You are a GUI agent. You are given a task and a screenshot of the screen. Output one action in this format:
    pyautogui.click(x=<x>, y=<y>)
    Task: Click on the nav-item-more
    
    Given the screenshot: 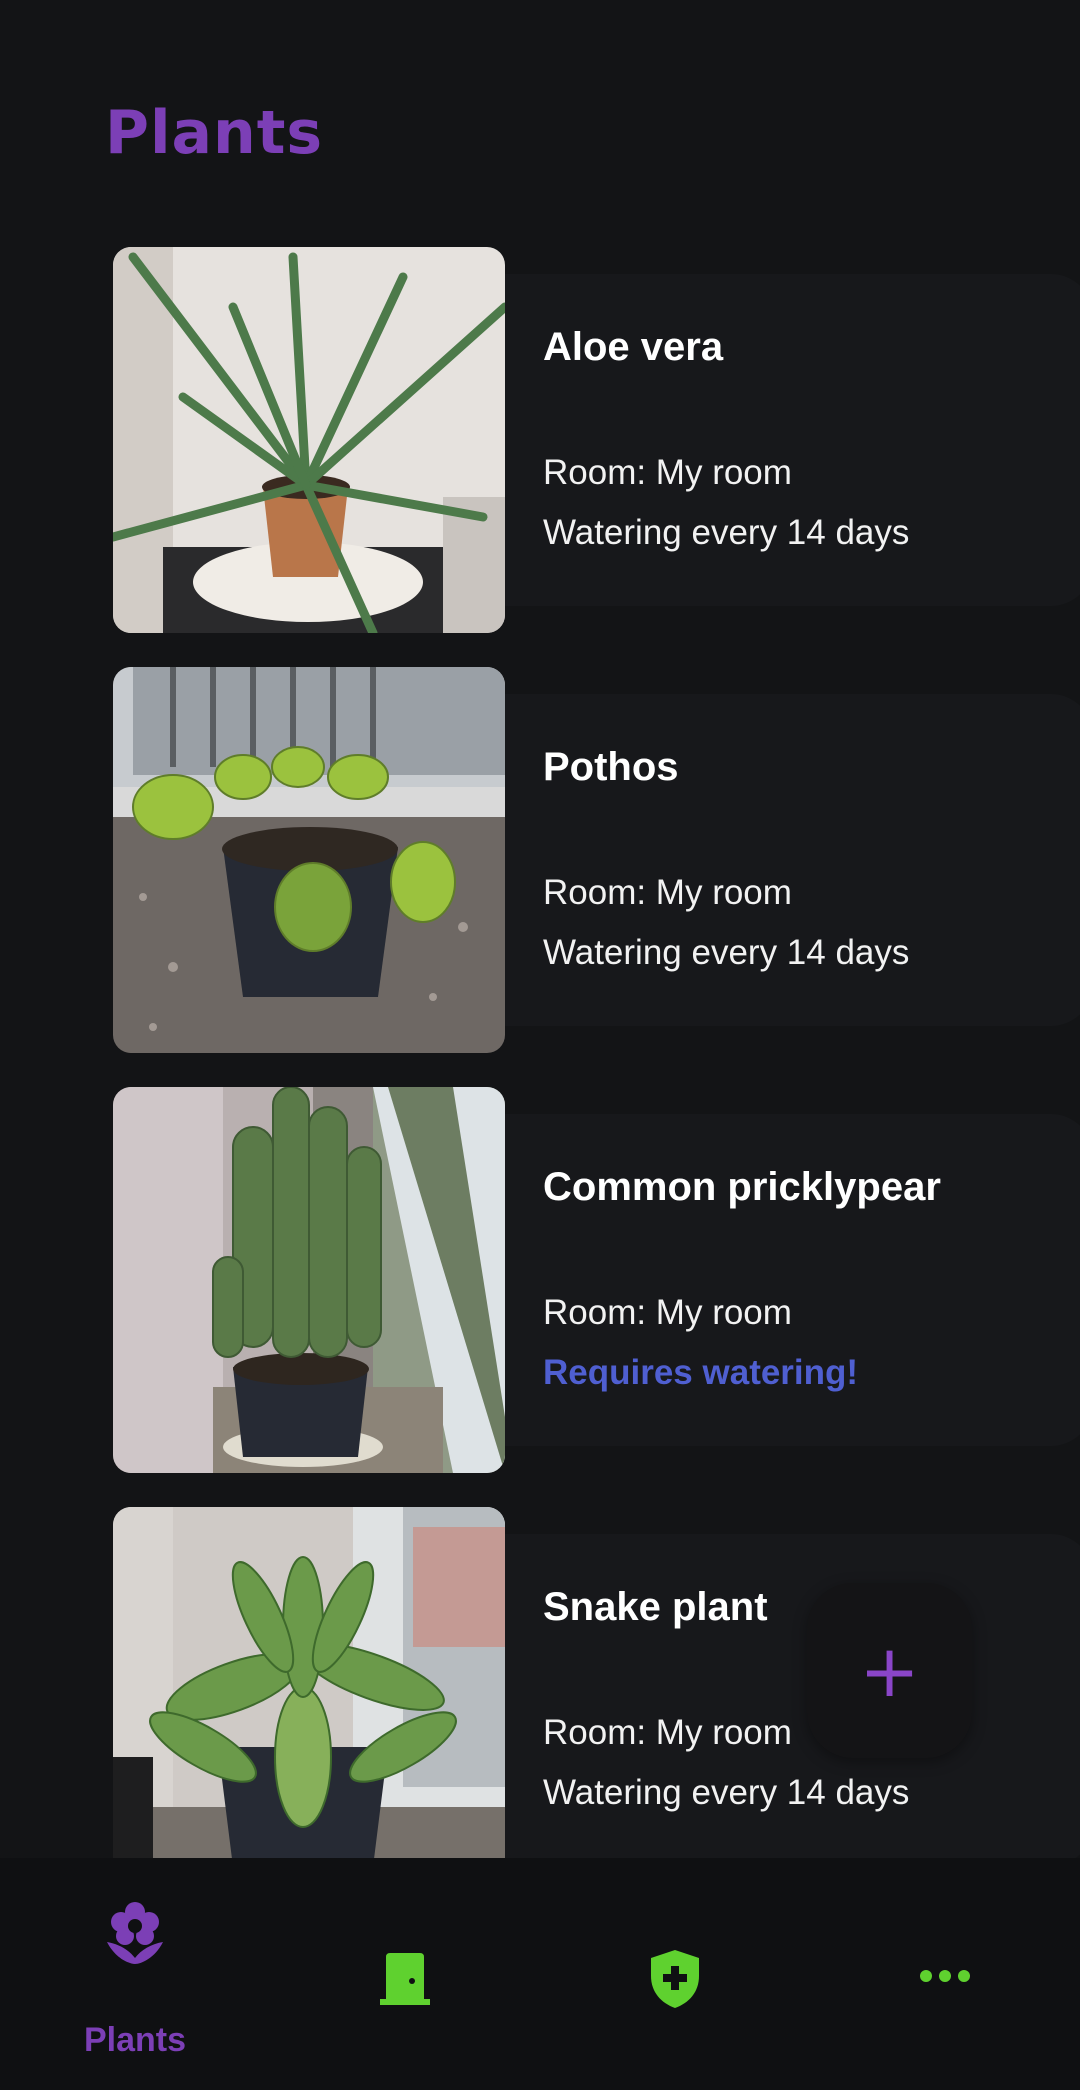 What is the action you would take?
    pyautogui.click(x=945, y=1974)
    